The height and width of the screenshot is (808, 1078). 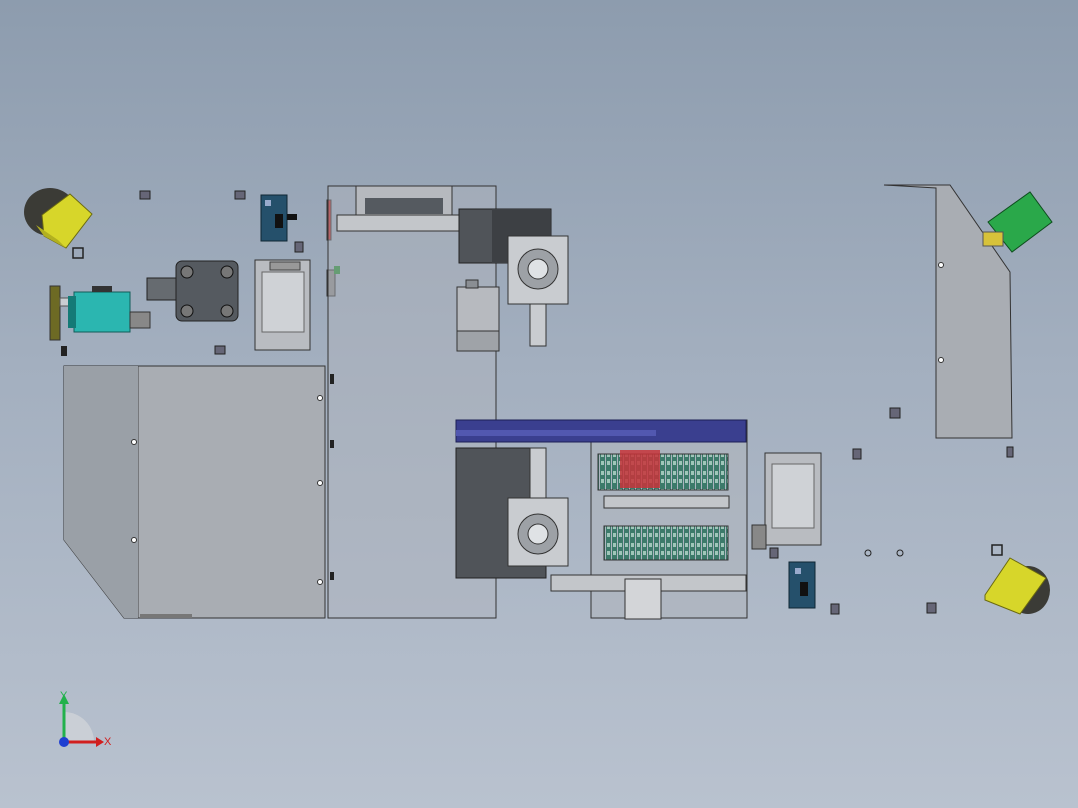 What do you see at coordinates (108, 742) in the screenshot?
I see `triad-x-label: X` at bounding box center [108, 742].